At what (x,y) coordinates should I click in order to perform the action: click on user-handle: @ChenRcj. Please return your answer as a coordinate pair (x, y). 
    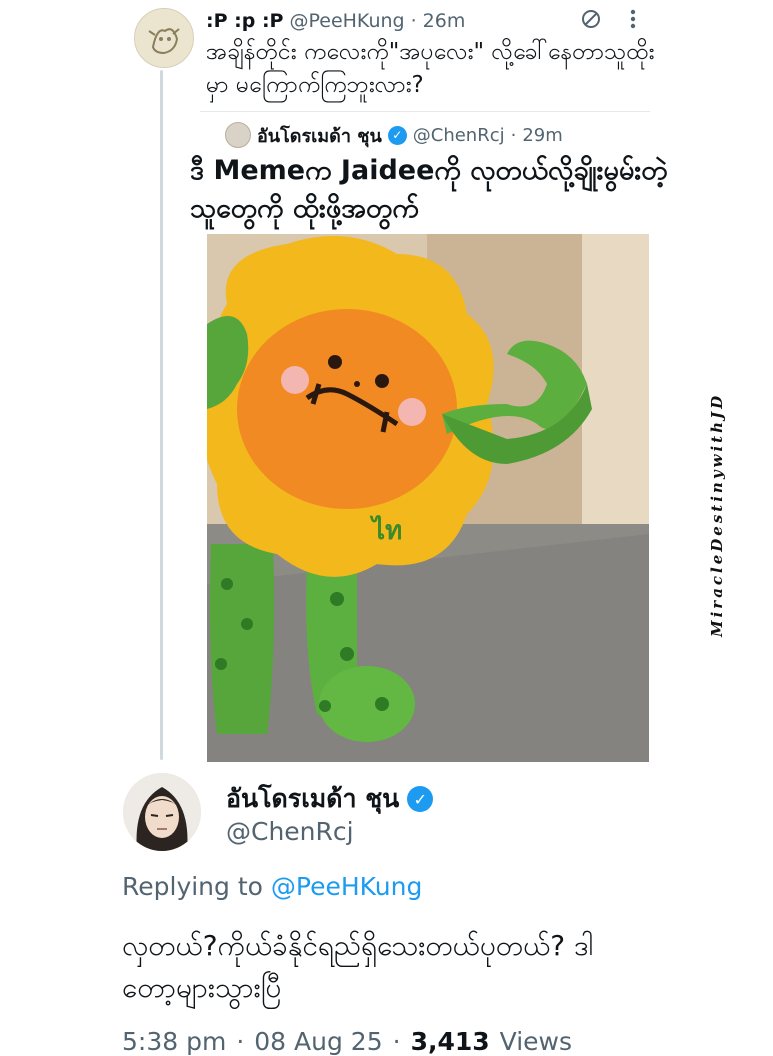
    Looking at the image, I should click on (290, 831).